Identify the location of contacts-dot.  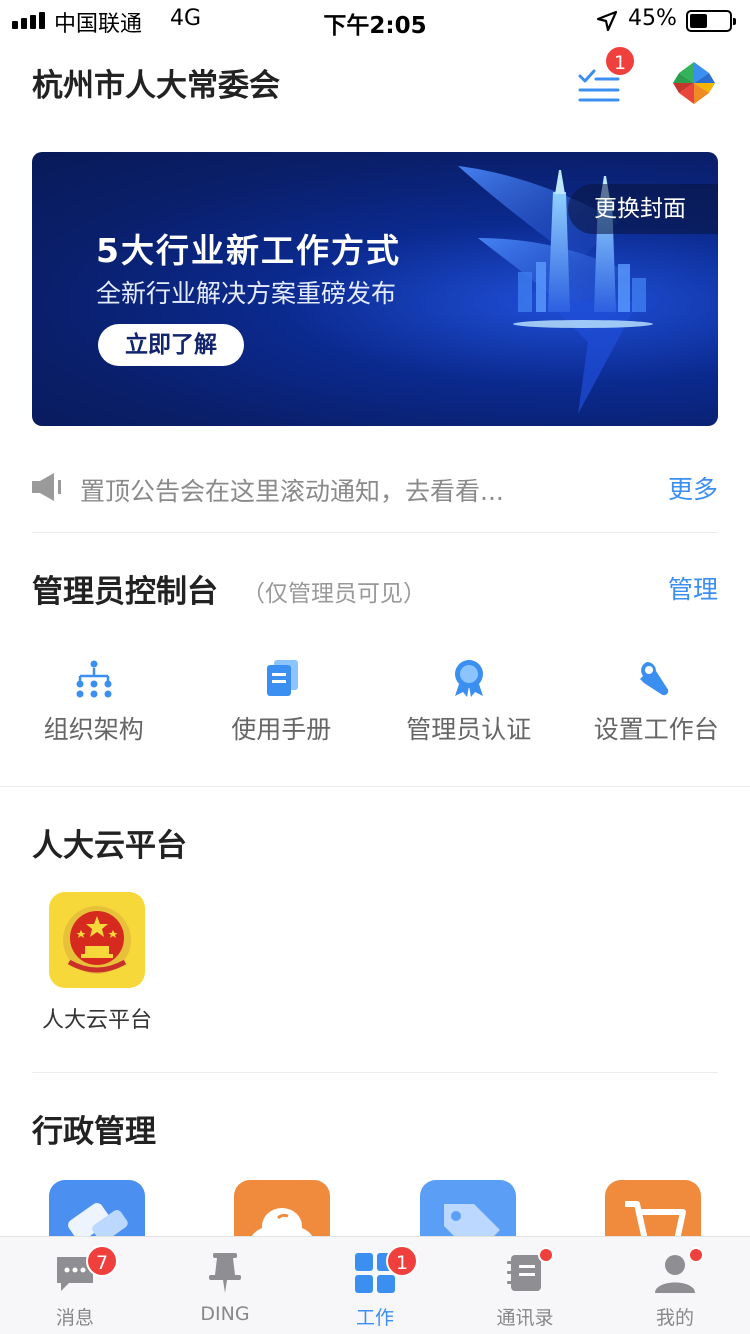
(546, 1255).